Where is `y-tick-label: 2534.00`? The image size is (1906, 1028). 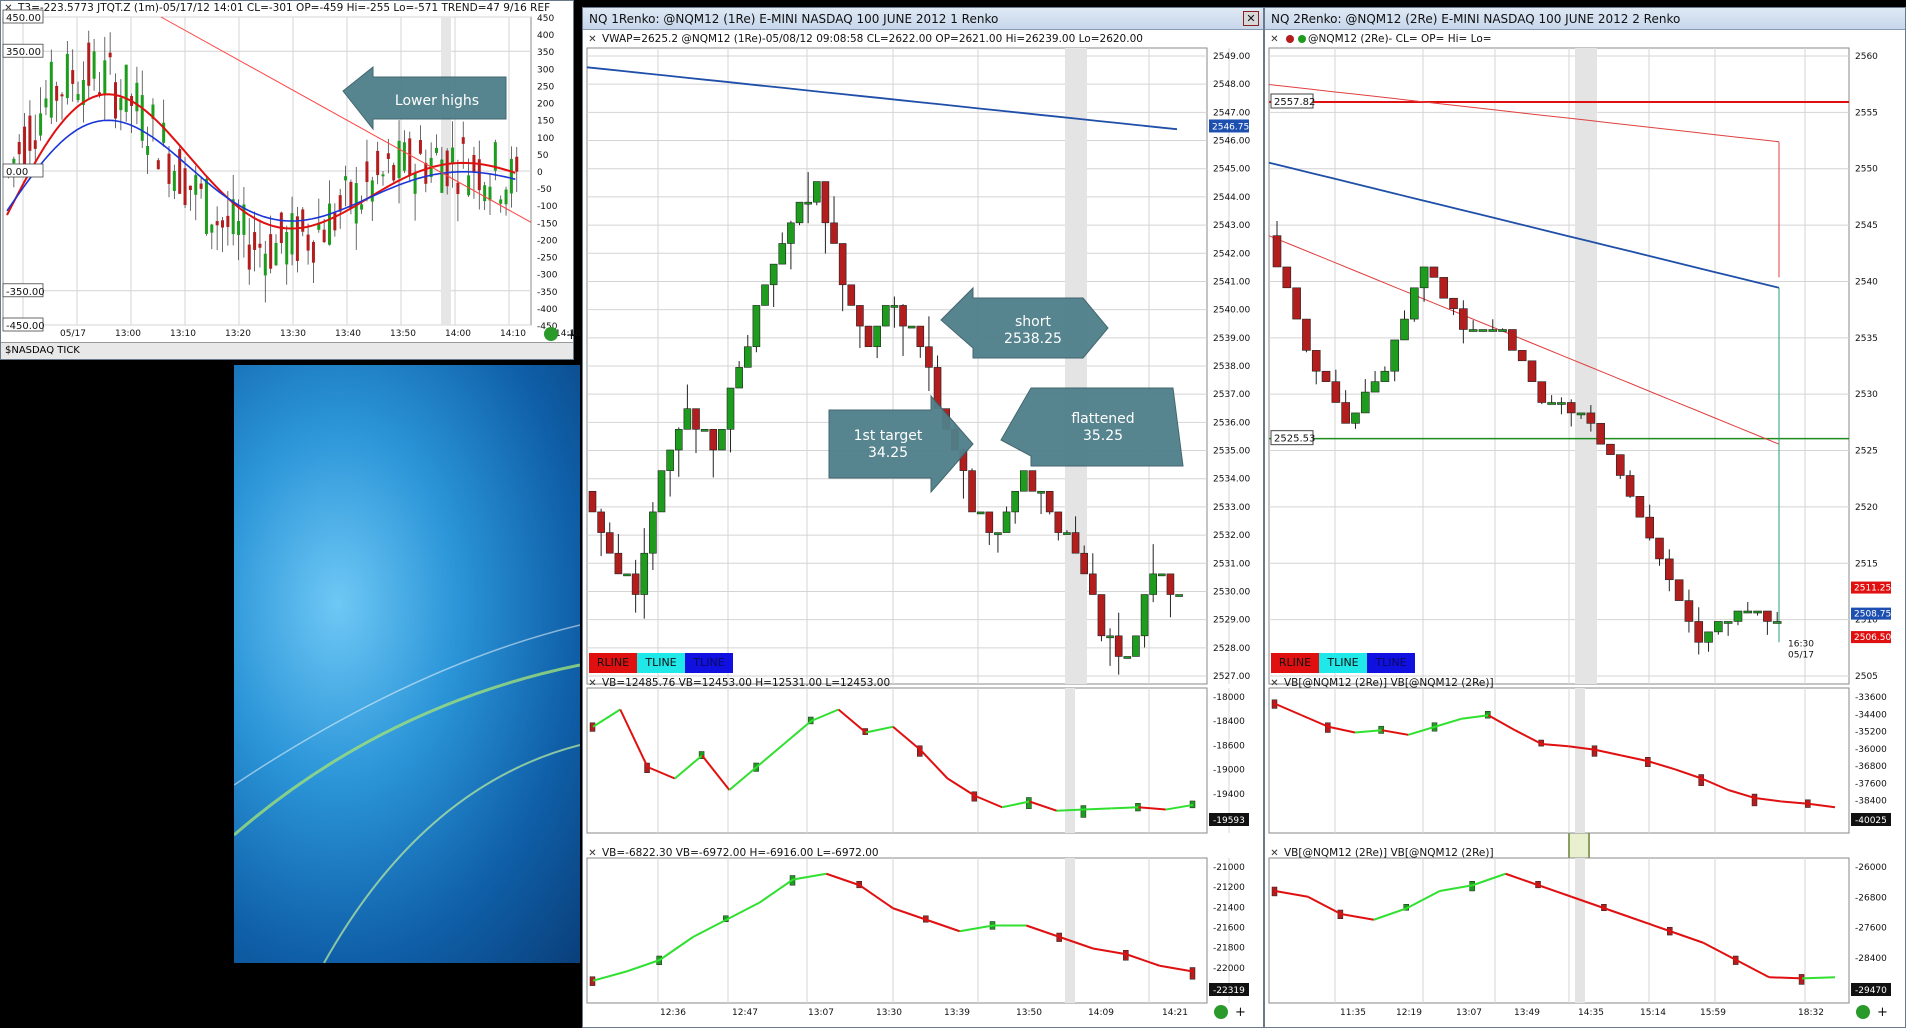 y-tick-label: 2534.00 is located at coordinates (1231, 480).